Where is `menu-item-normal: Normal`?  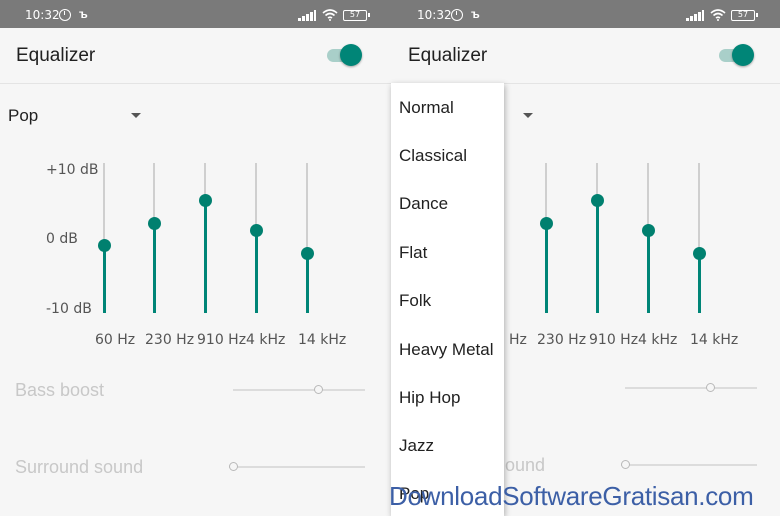 menu-item-normal: Normal is located at coordinates (426, 108).